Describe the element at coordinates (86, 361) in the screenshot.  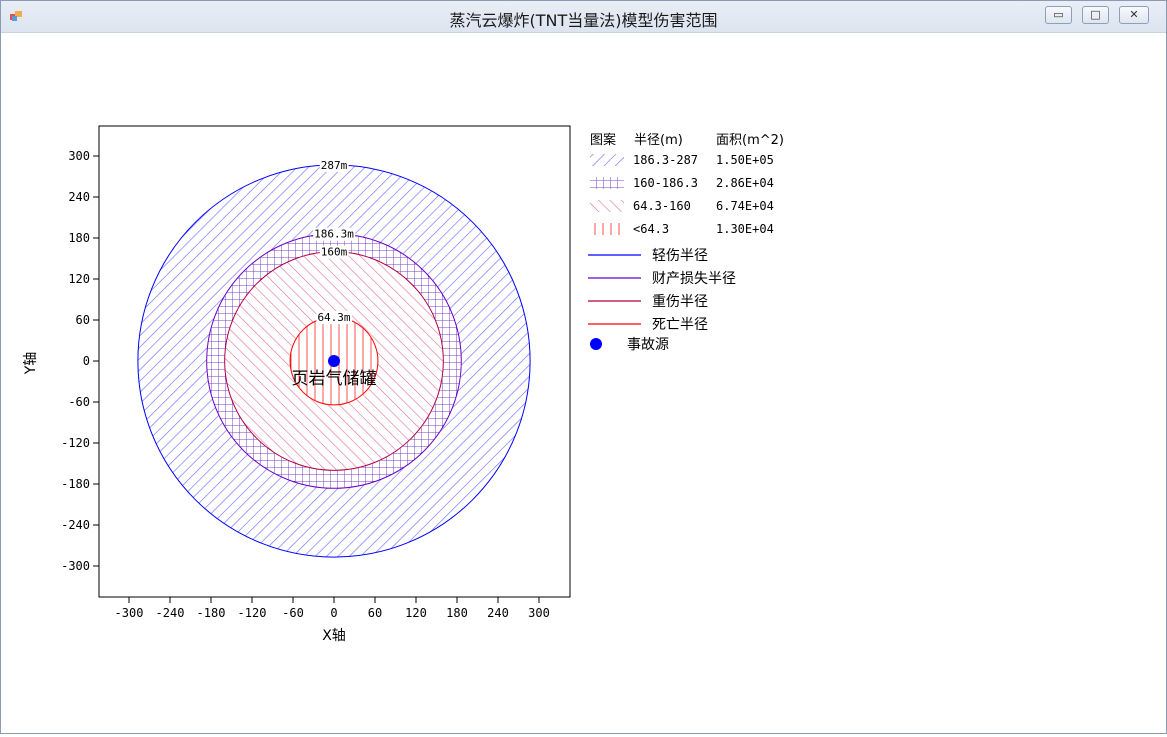
I see `y-tick-label: 0` at that location.